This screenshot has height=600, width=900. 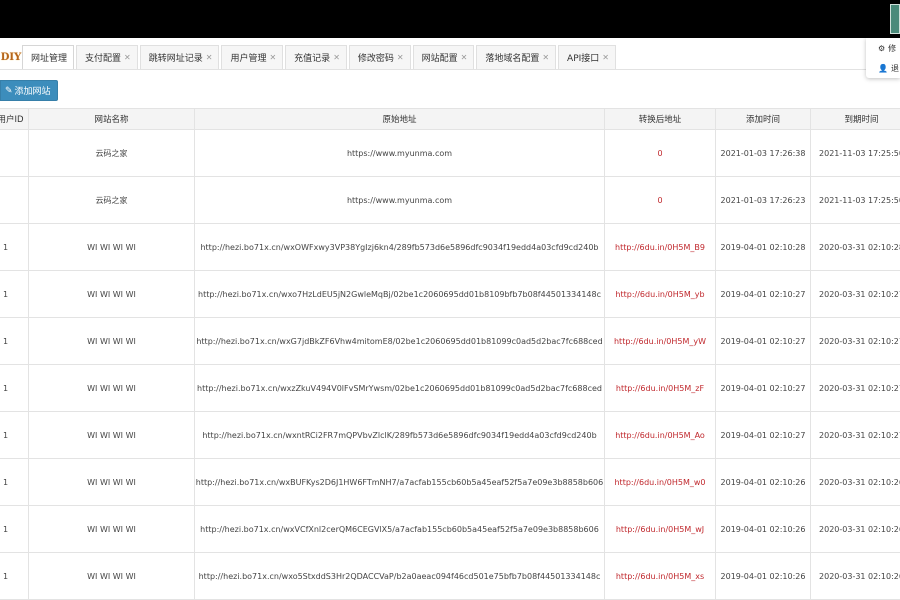 I want to click on tab-3: 用户管理 ✕, so click(x=252, y=57).